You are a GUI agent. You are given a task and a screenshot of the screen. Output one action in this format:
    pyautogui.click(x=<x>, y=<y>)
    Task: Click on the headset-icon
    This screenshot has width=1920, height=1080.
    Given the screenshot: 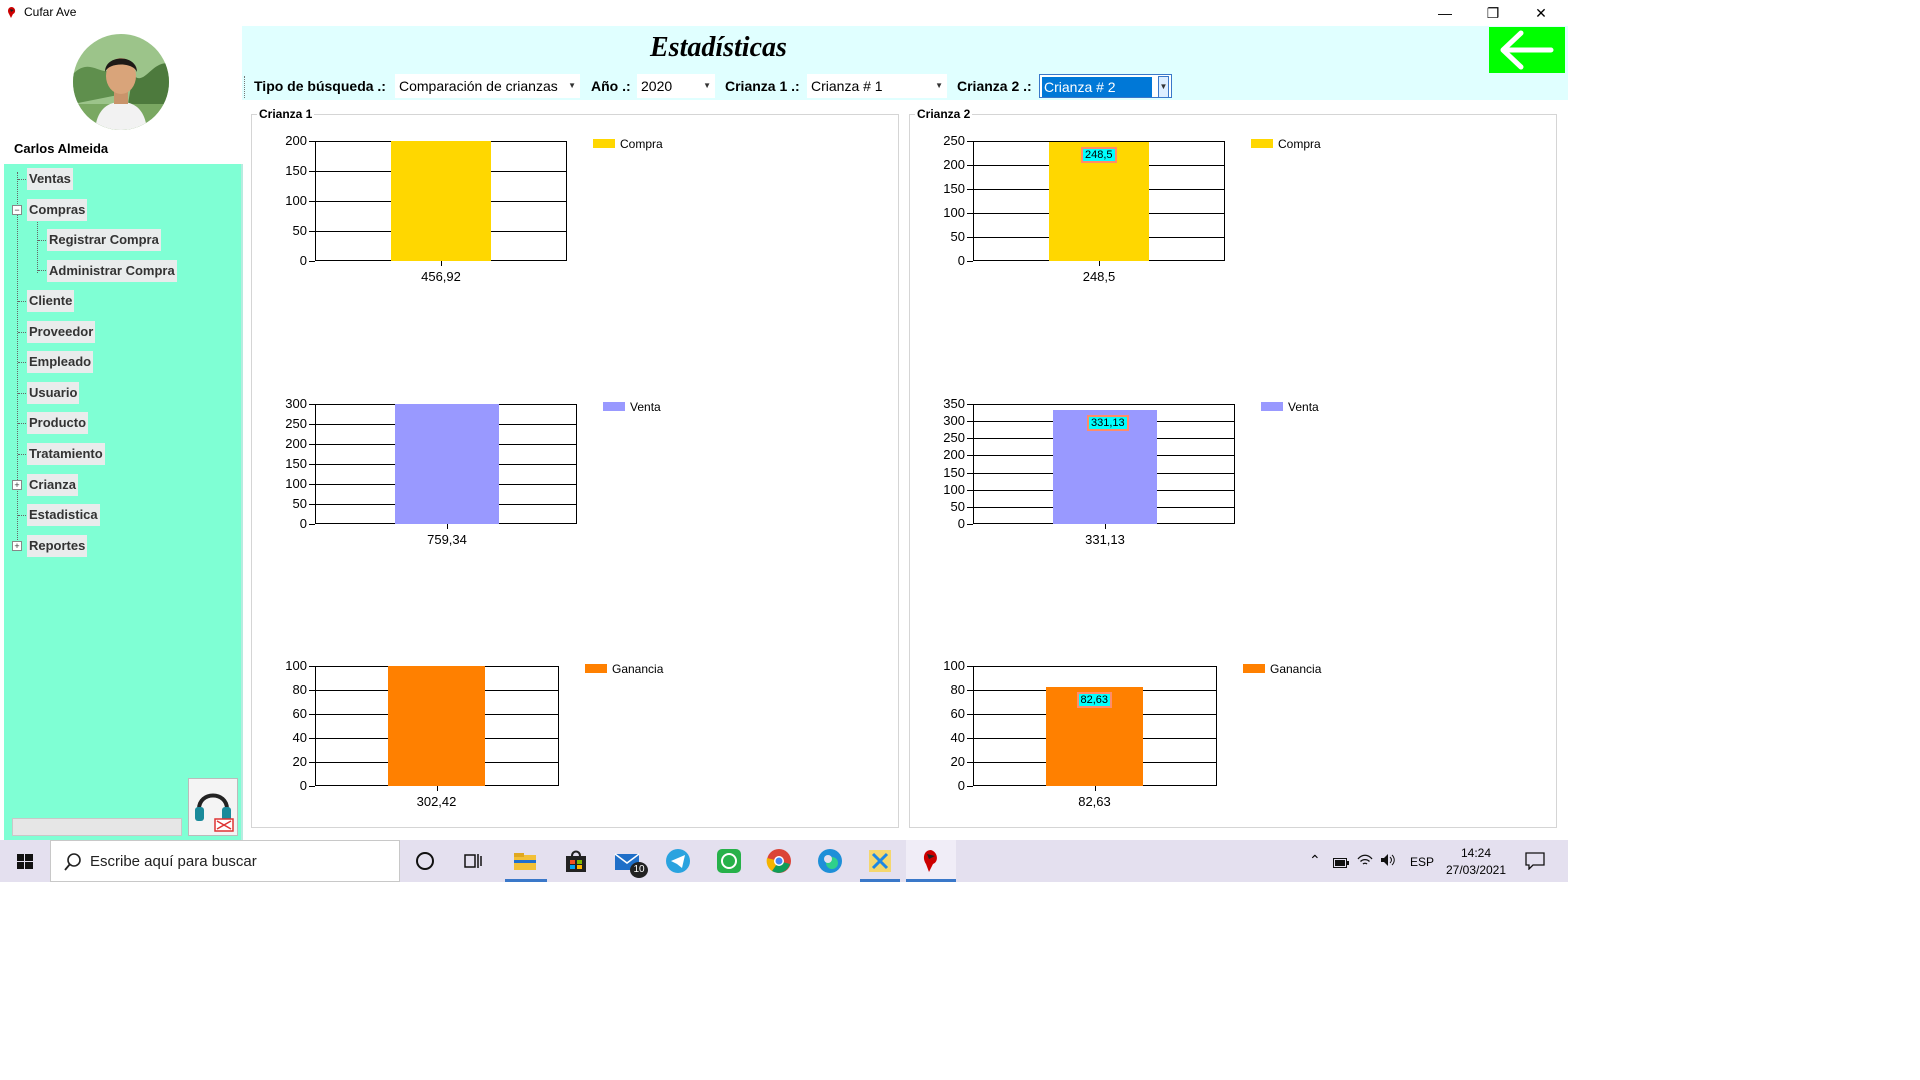 What is the action you would take?
    pyautogui.click(x=214, y=812)
    